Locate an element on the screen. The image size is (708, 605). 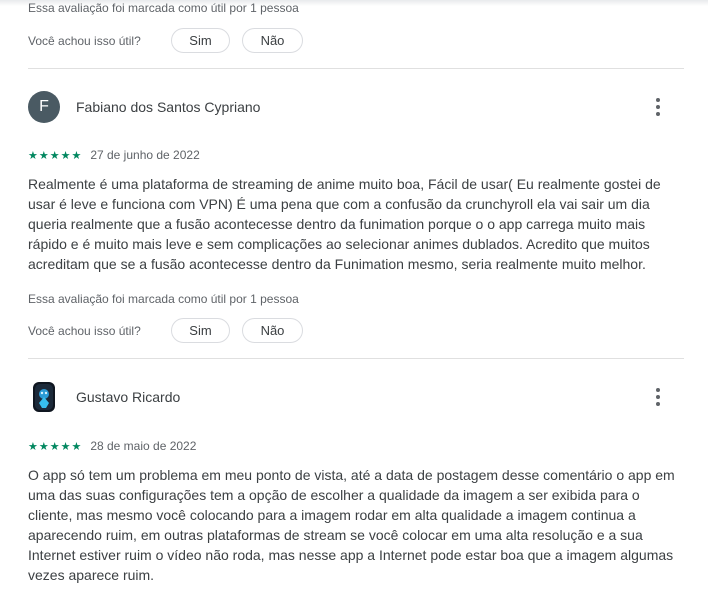
review-meta: ★★★★★ 28 de maio de 2022 is located at coordinates (112, 446).